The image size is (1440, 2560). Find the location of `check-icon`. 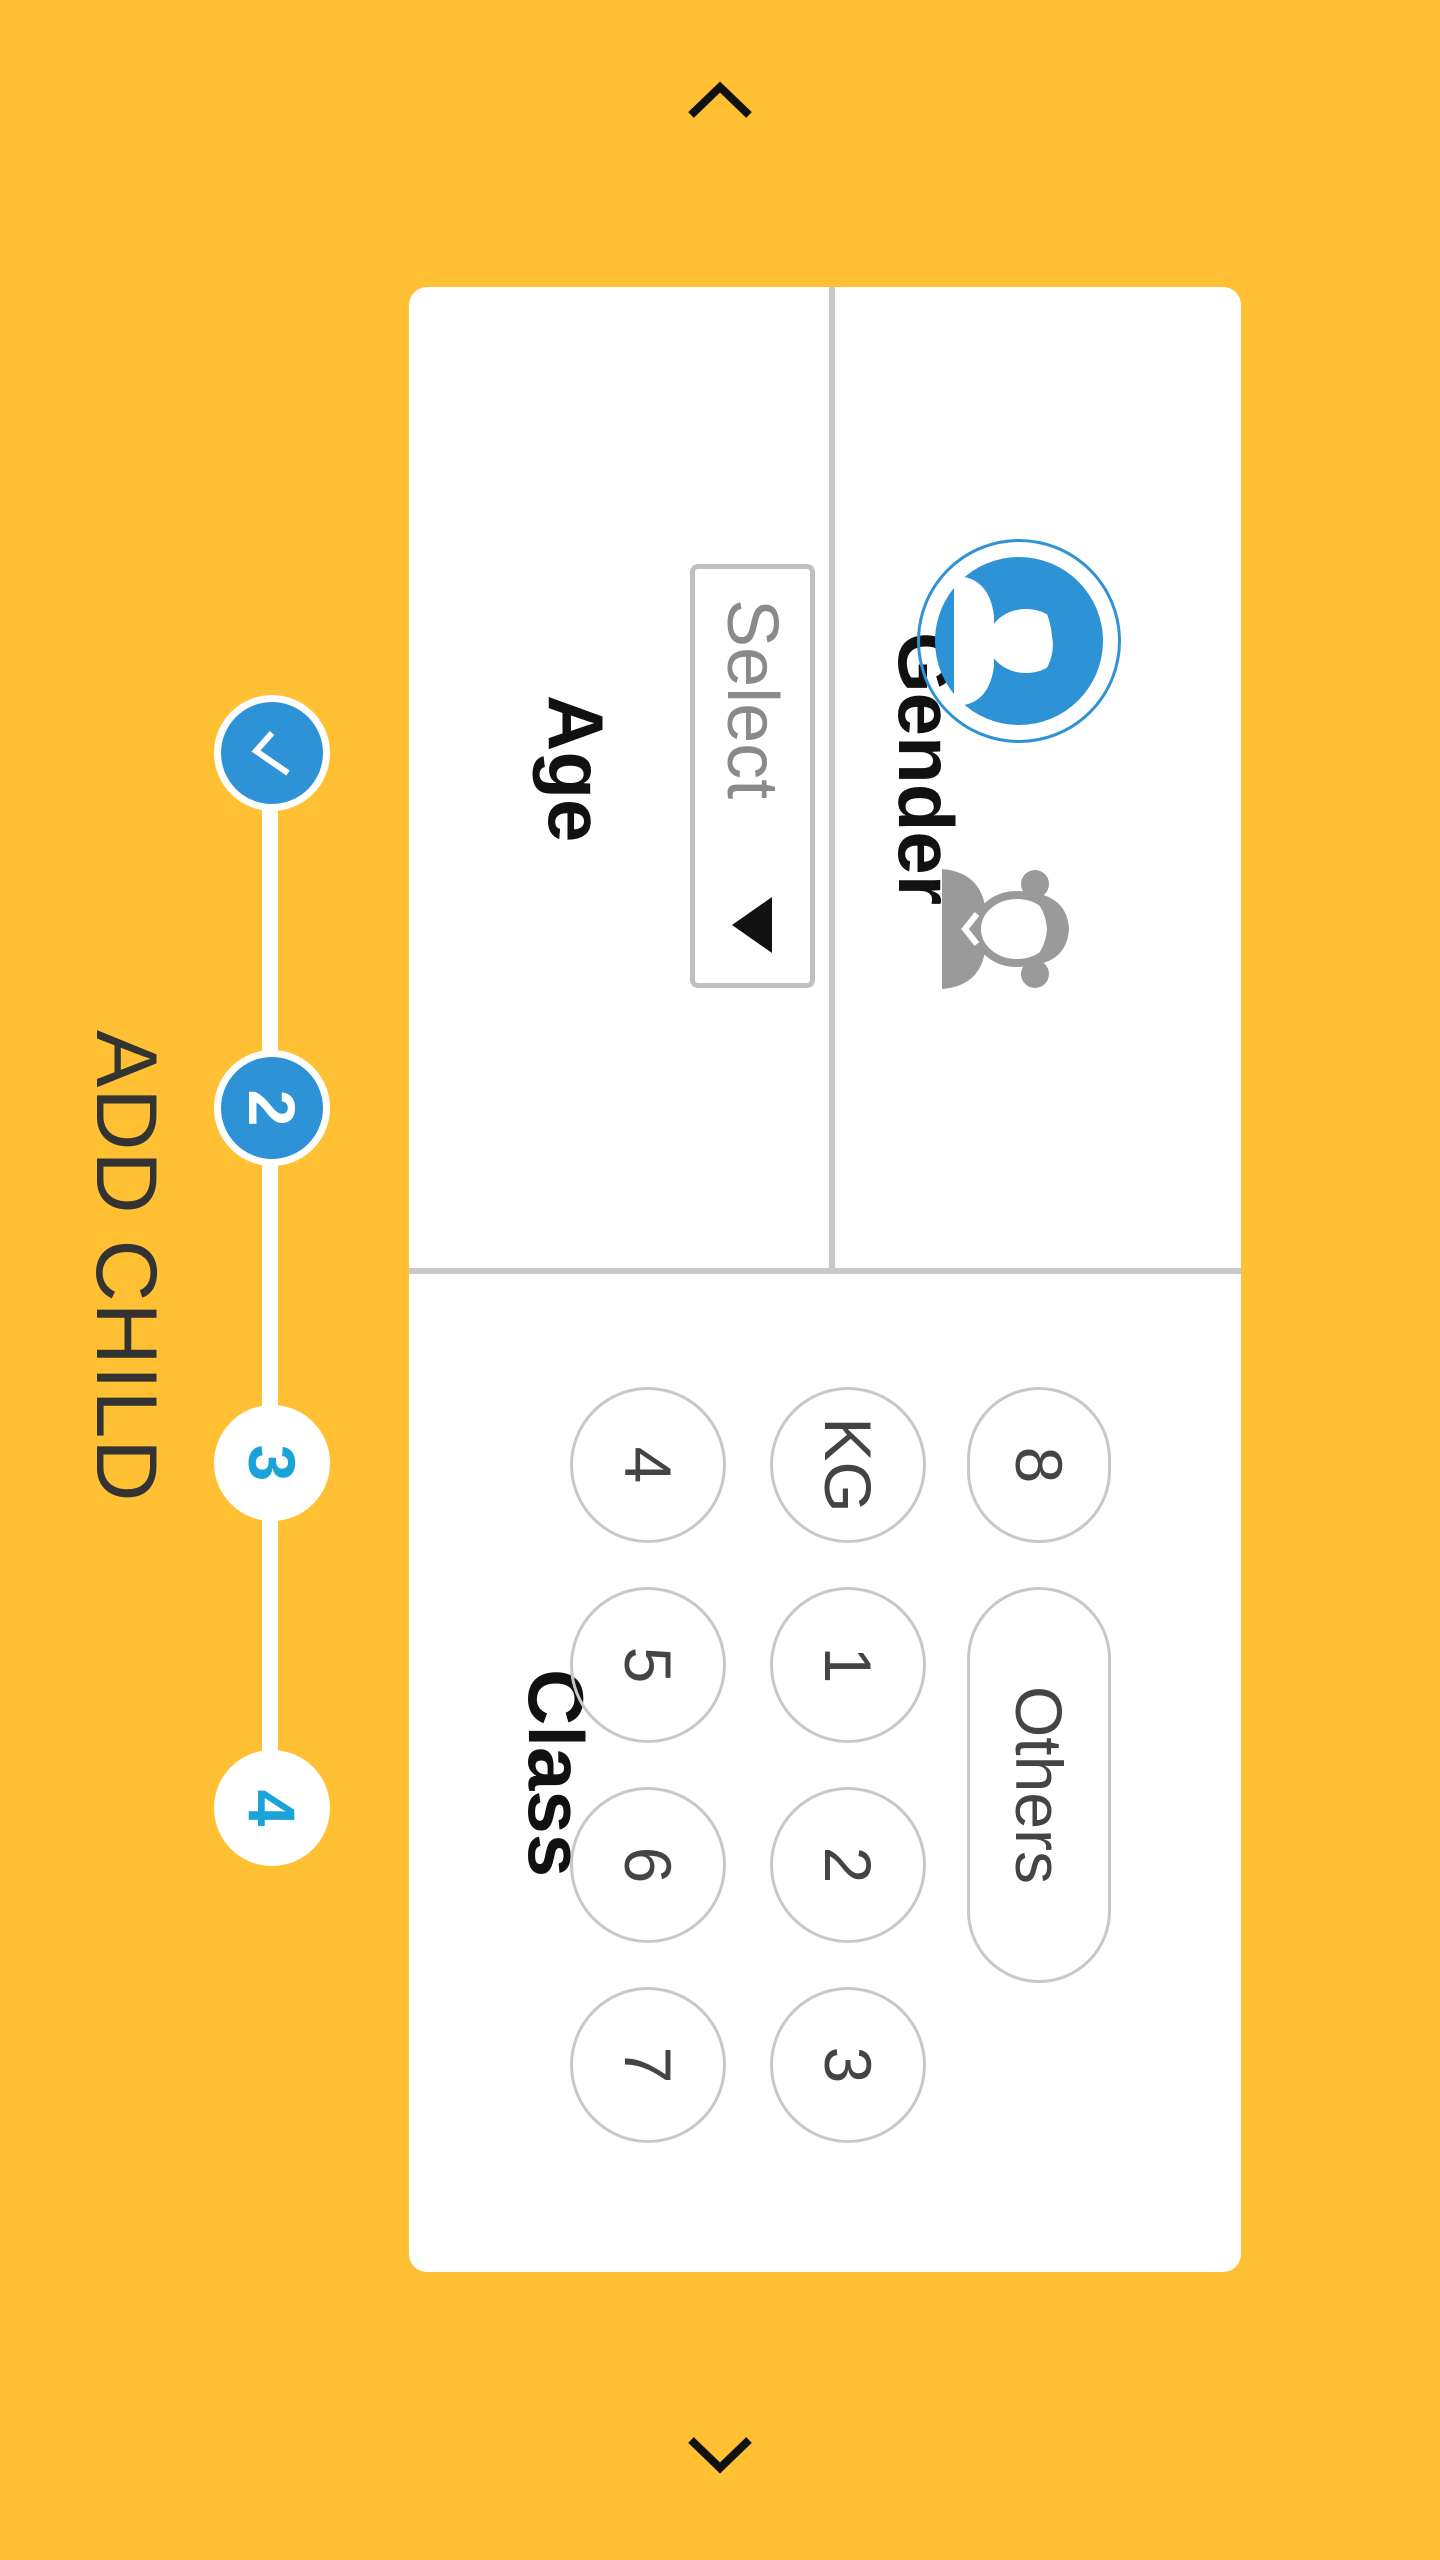

check-icon is located at coordinates (270, 753).